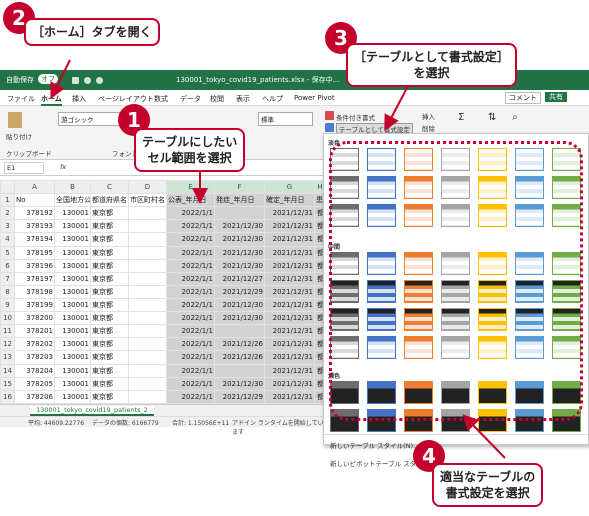  What do you see at coordinates (488, 477) in the screenshot?
I see `step-4-line-1: 適当なテーブルの` at bounding box center [488, 477].